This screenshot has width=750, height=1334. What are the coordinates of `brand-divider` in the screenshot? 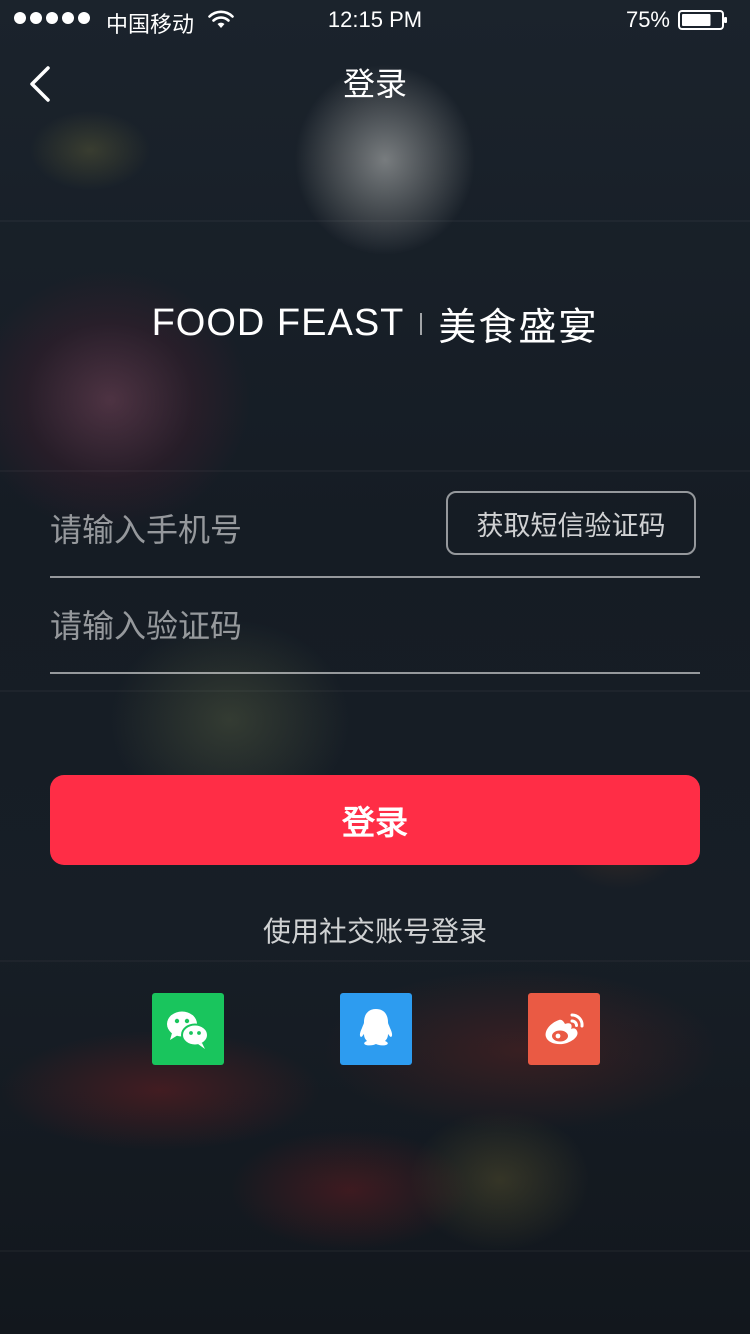 It's located at (421, 323).